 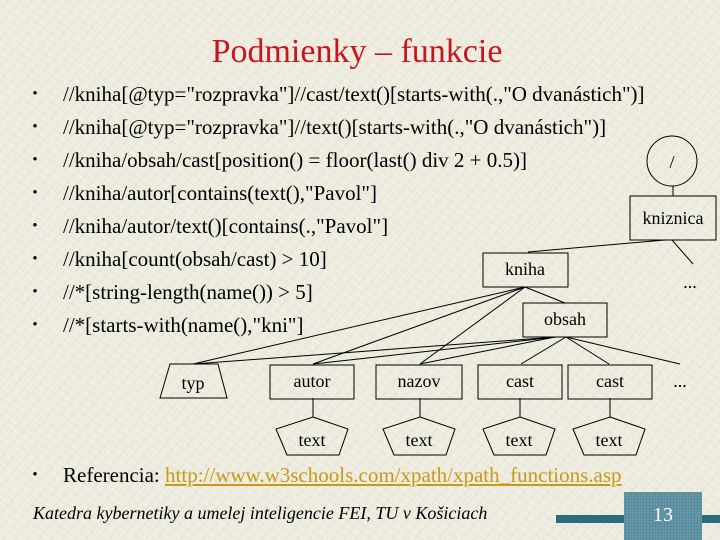 What do you see at coordinates (587, 350) in the screenshot?
I see `edge-obsah-cast2` at bounding box center [587, 350].